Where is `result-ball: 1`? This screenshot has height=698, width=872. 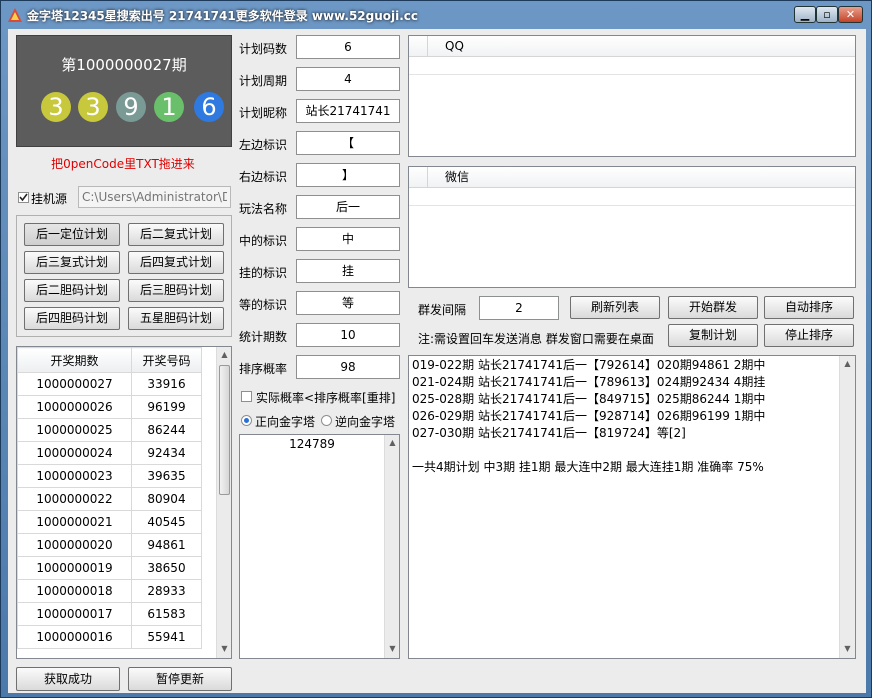
result-ball: 1 is located at coordinates (169, 107).